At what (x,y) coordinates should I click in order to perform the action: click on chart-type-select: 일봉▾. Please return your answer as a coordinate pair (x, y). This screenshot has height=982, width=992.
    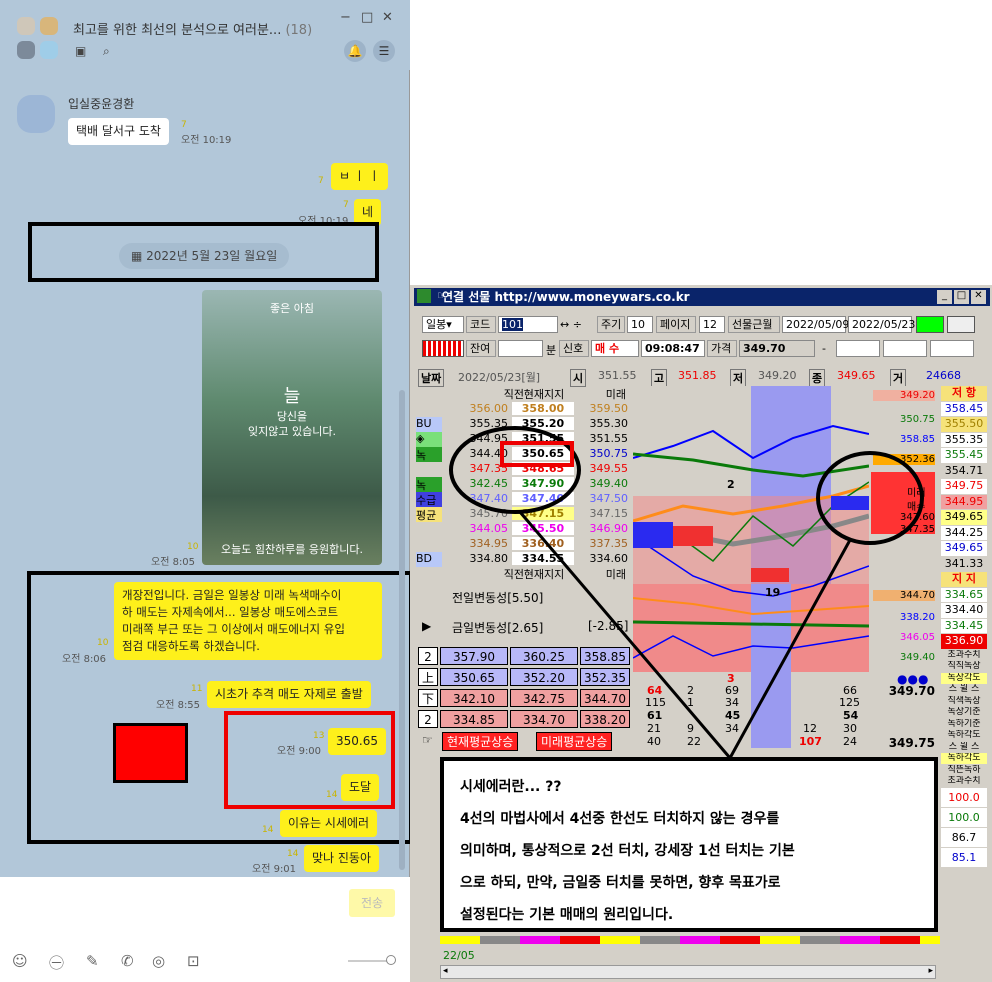
    Looking at the image, I should click on (443, 324).